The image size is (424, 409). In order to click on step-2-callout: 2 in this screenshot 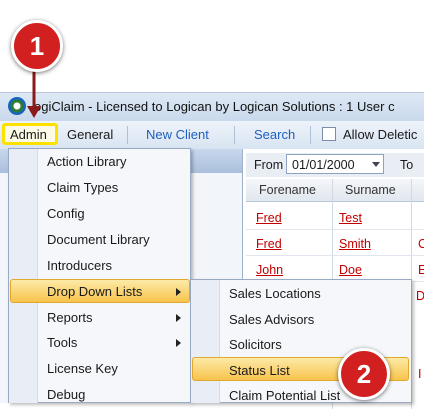, I will do `click(364, 374)`.